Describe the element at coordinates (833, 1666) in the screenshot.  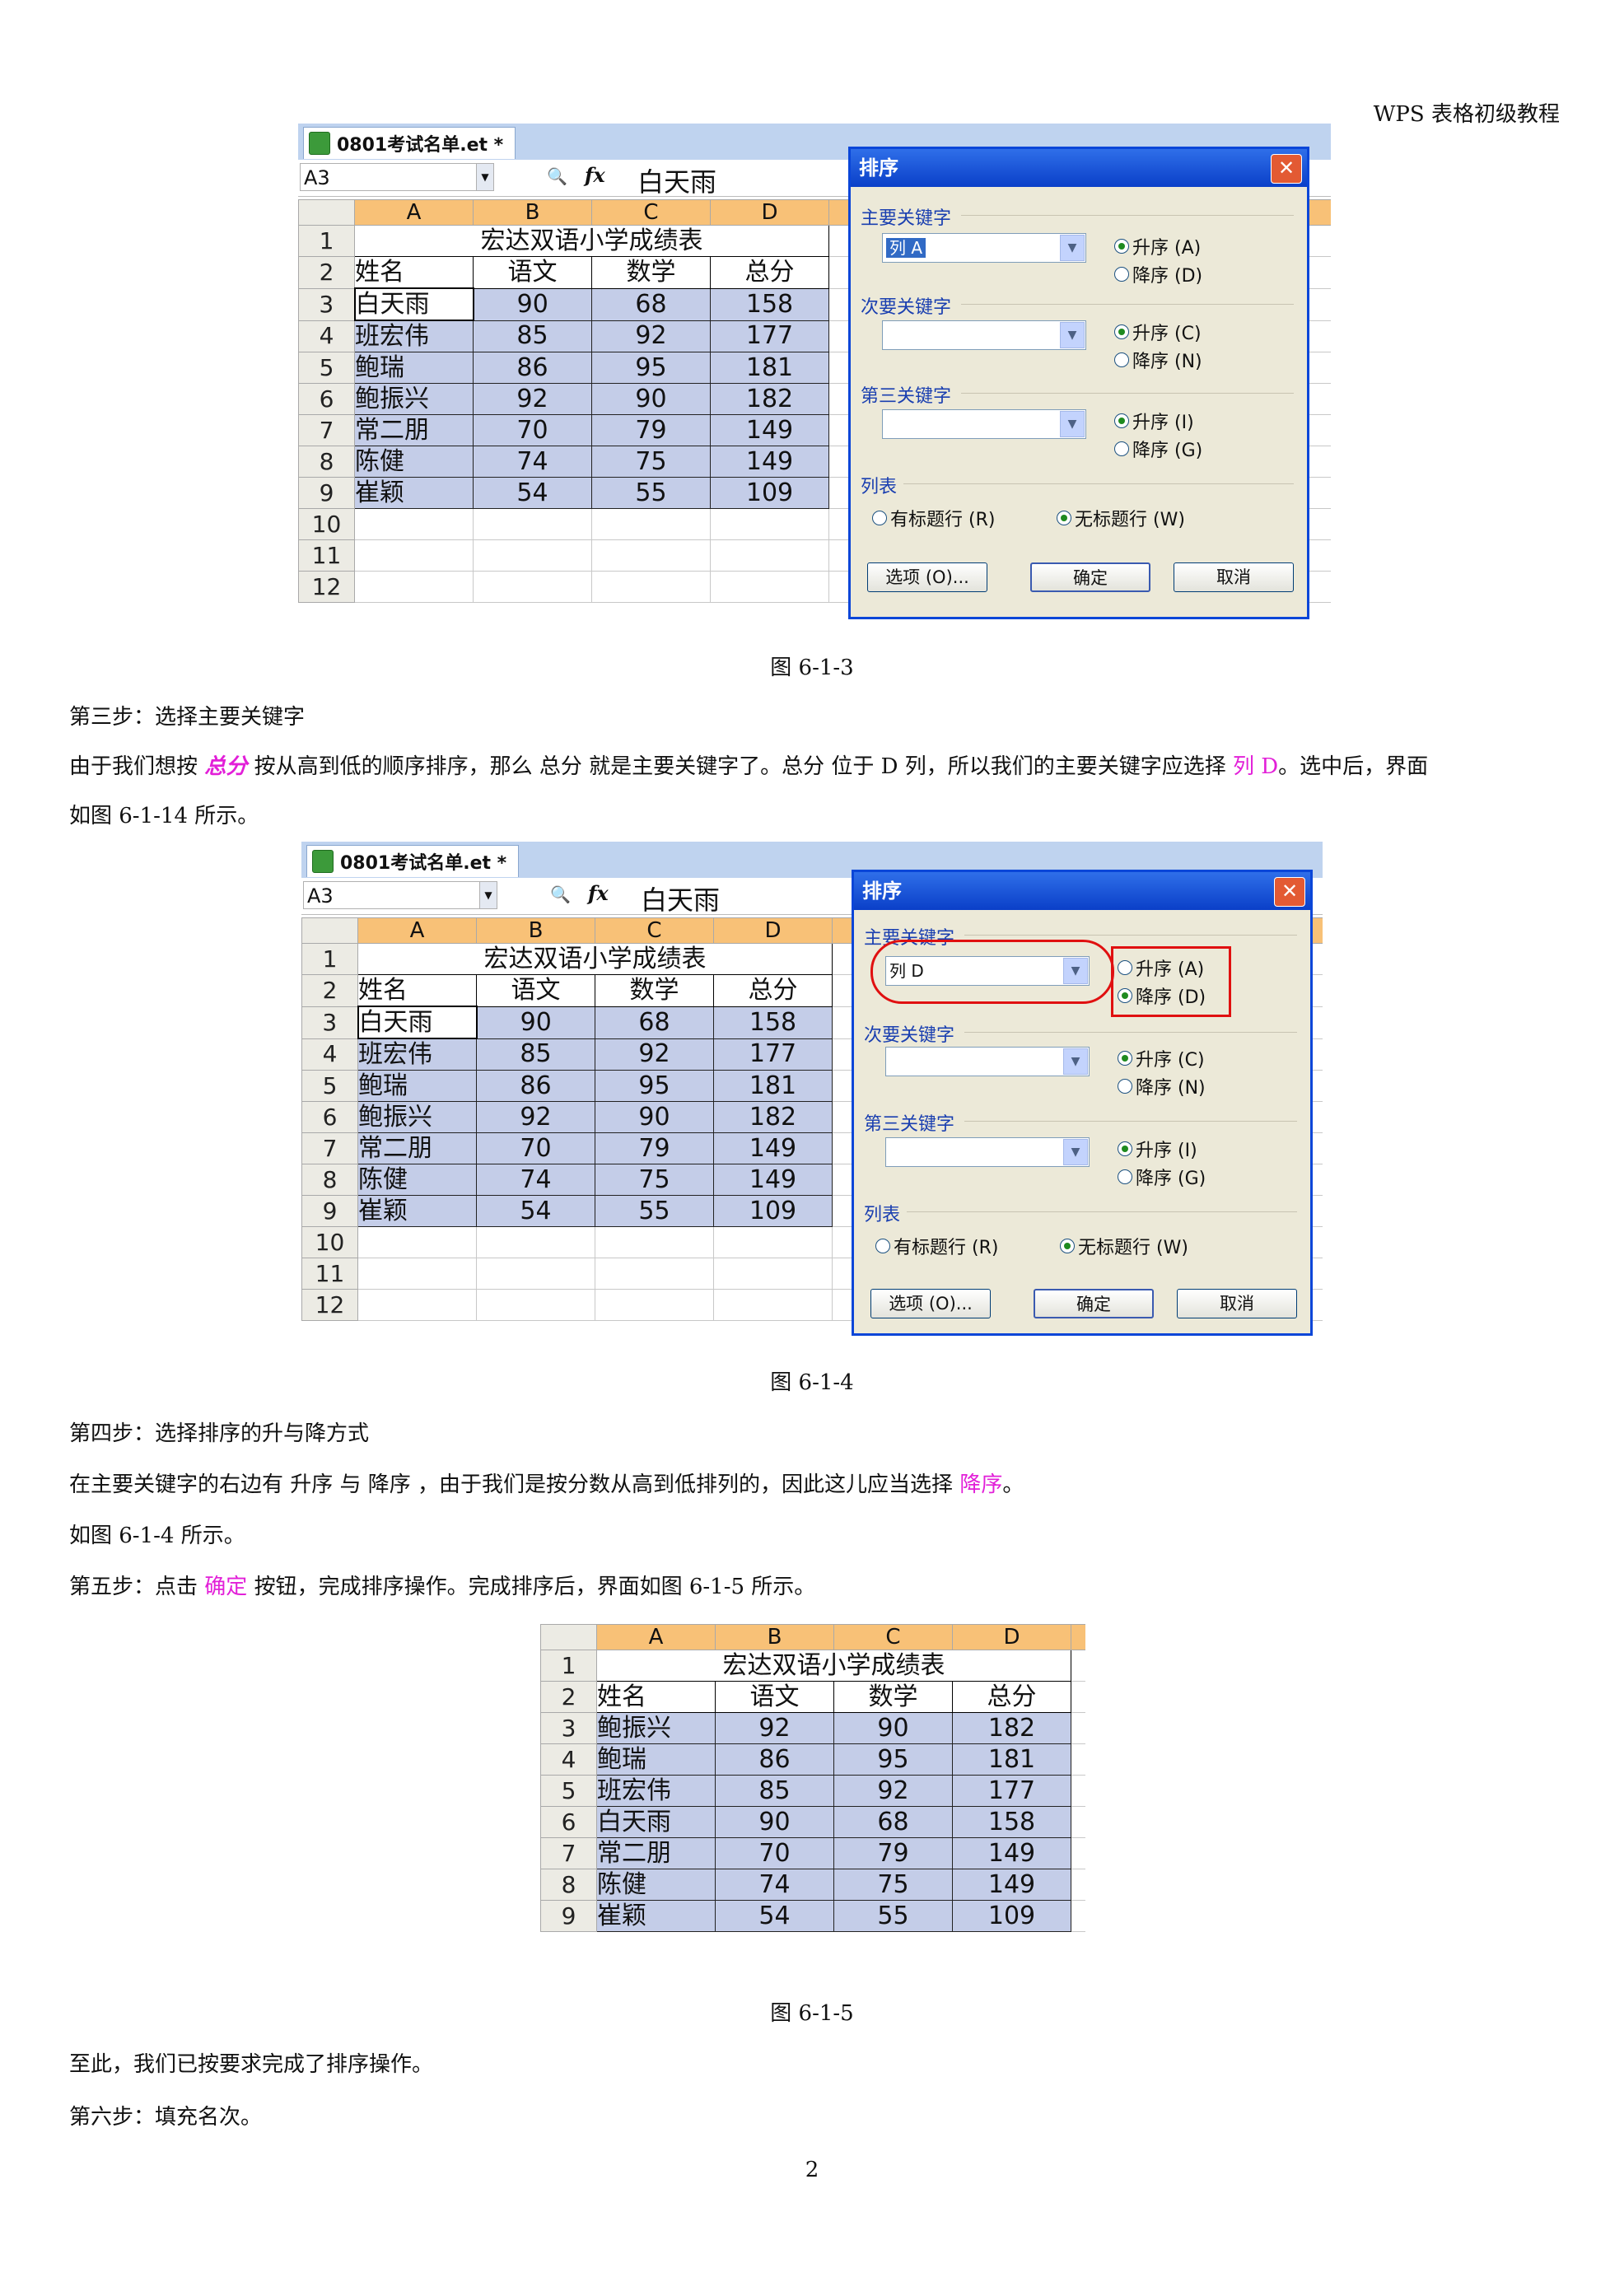
I see `table-title-cell: 宏达双语小学成绩表` at that location.